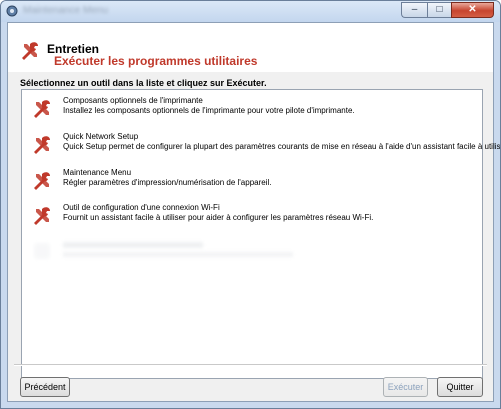  What do you see at coordinates (156, 61) in the screenshot?
I see `page-subtitle: Exécuter les programmes utilitaires` at bounding box center [156, 61].